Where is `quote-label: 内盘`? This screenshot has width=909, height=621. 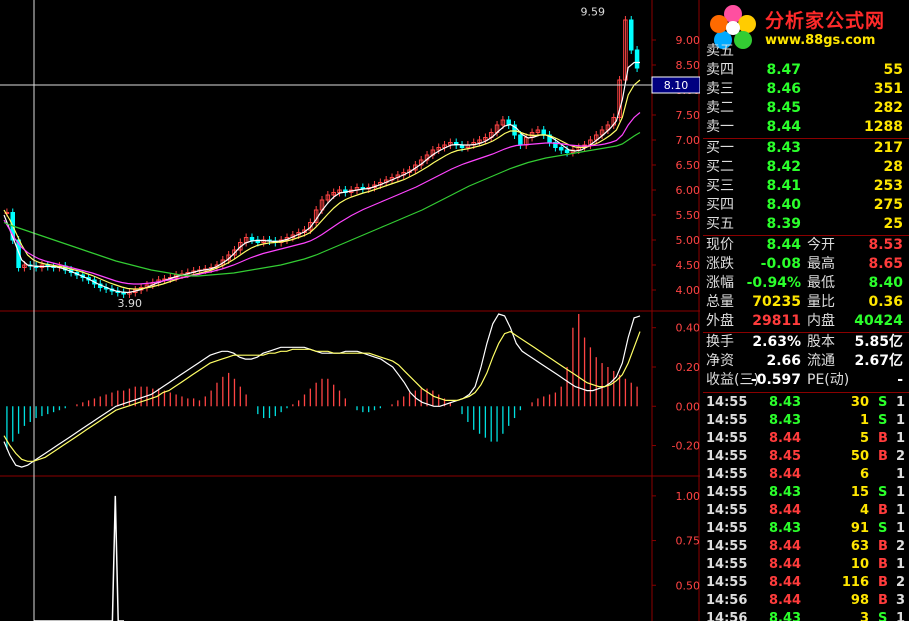 quote-label: 内盘 is located at coordinates (821, 321).